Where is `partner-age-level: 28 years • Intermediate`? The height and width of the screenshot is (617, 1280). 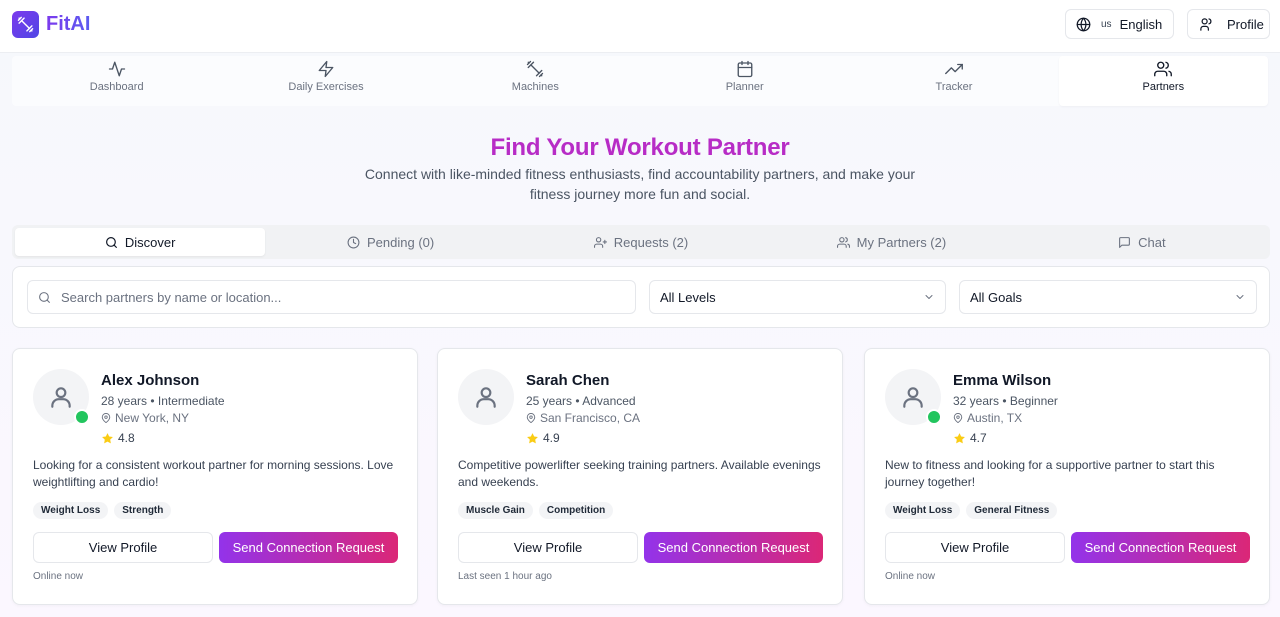
partner-age-level: 28 years • Intermediate is located at coordinates (163, 401).